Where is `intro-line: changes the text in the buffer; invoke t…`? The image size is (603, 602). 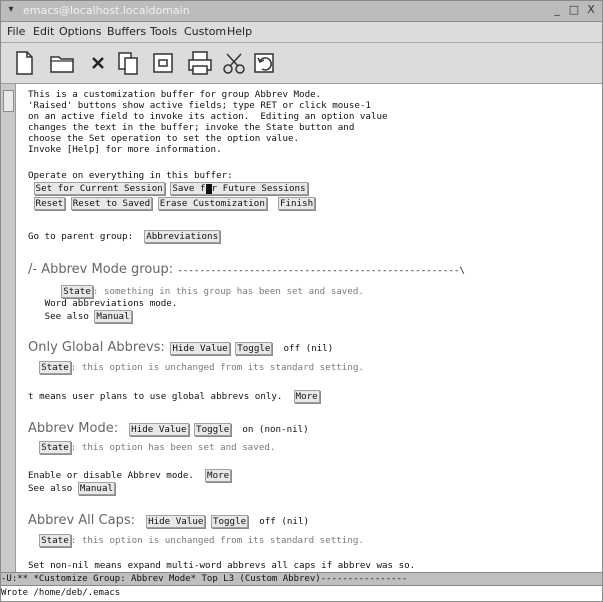
intro-line: changes the text in the buffer; invoke t… is located at coordinates (191, 127).